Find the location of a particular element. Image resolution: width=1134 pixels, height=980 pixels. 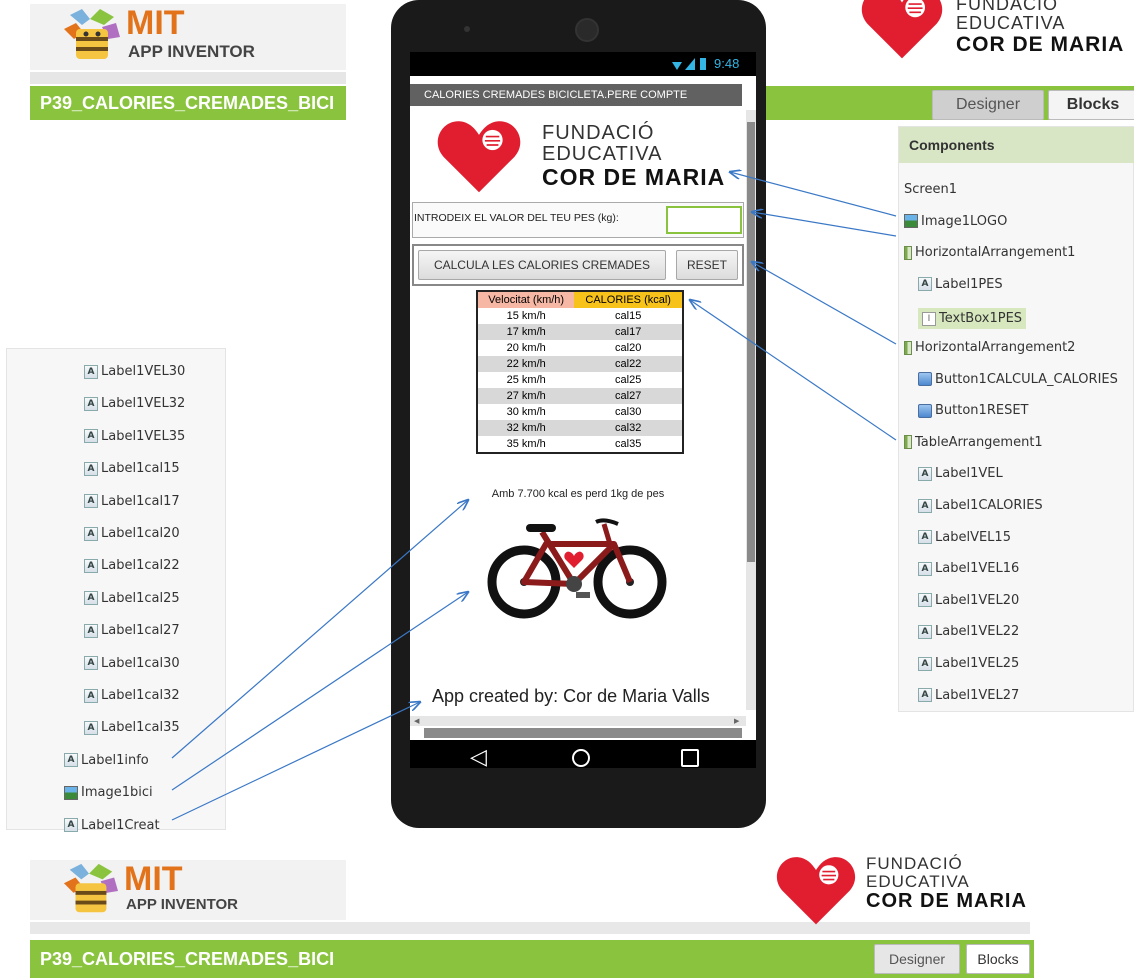

table-row: 30 km/h cal30 is located at coordinates (580, 412).